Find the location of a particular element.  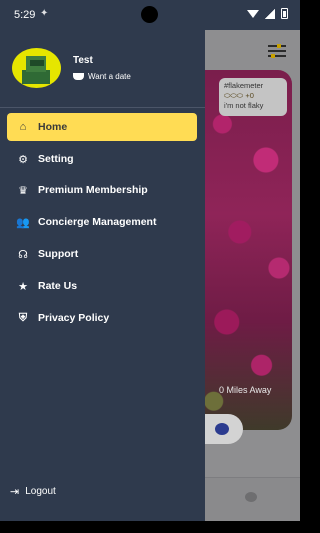

menu-item-label: Setting is located at coordinates (56, 159).